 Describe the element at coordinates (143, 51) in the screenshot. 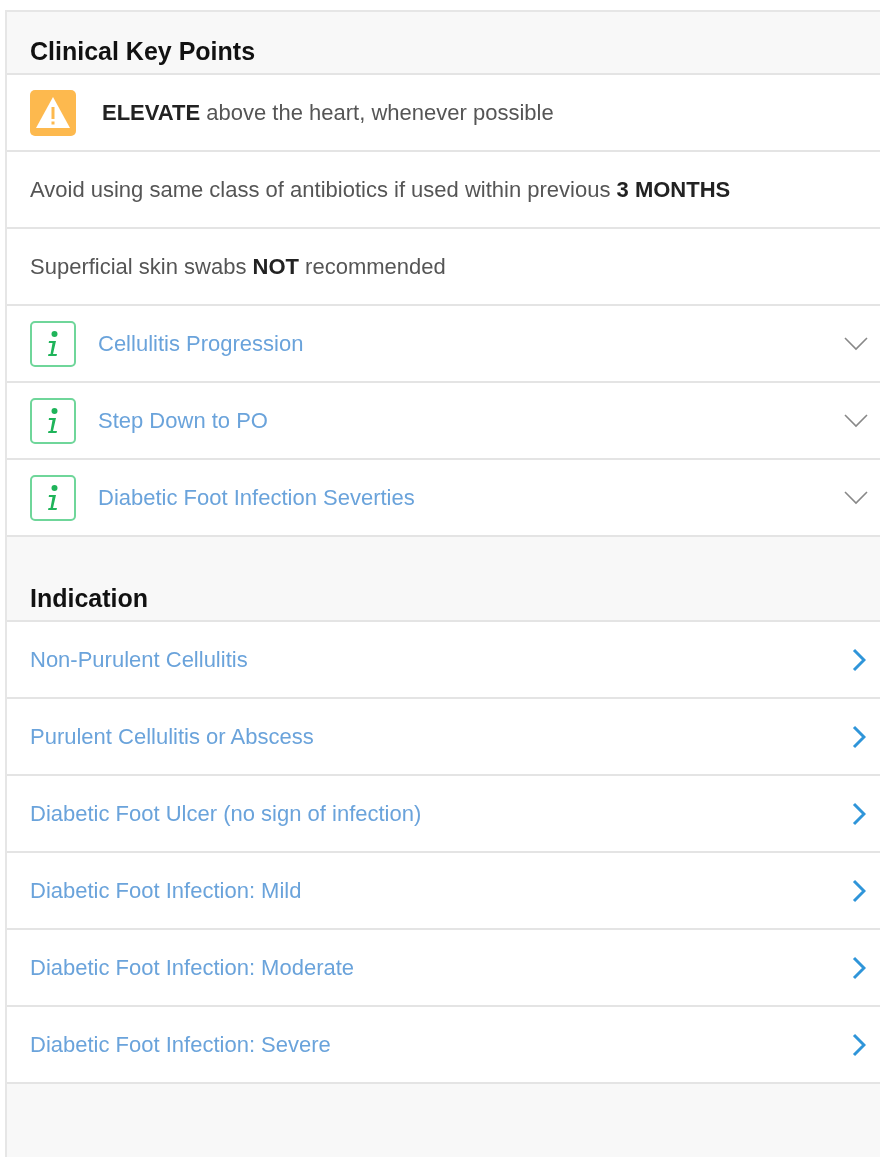

I see `section-heading: Clinical Key Points` at that location.